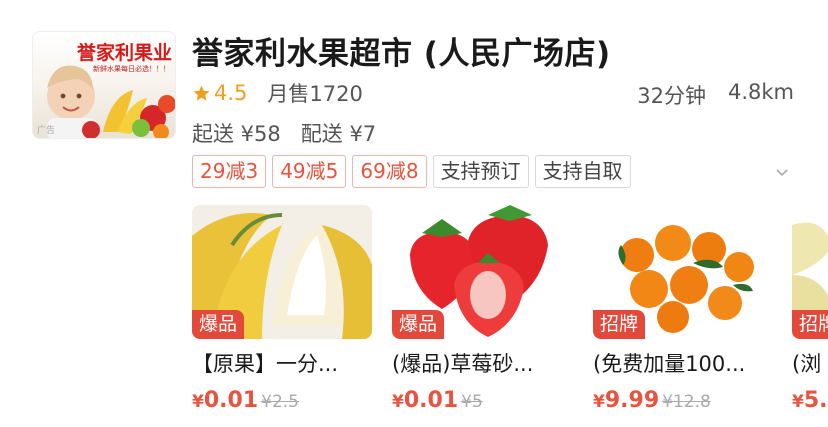 The image size is (828, 427). Describe the element at coordinates (807, 364) in the screenshot. I see `product-name: (浏` at that location.